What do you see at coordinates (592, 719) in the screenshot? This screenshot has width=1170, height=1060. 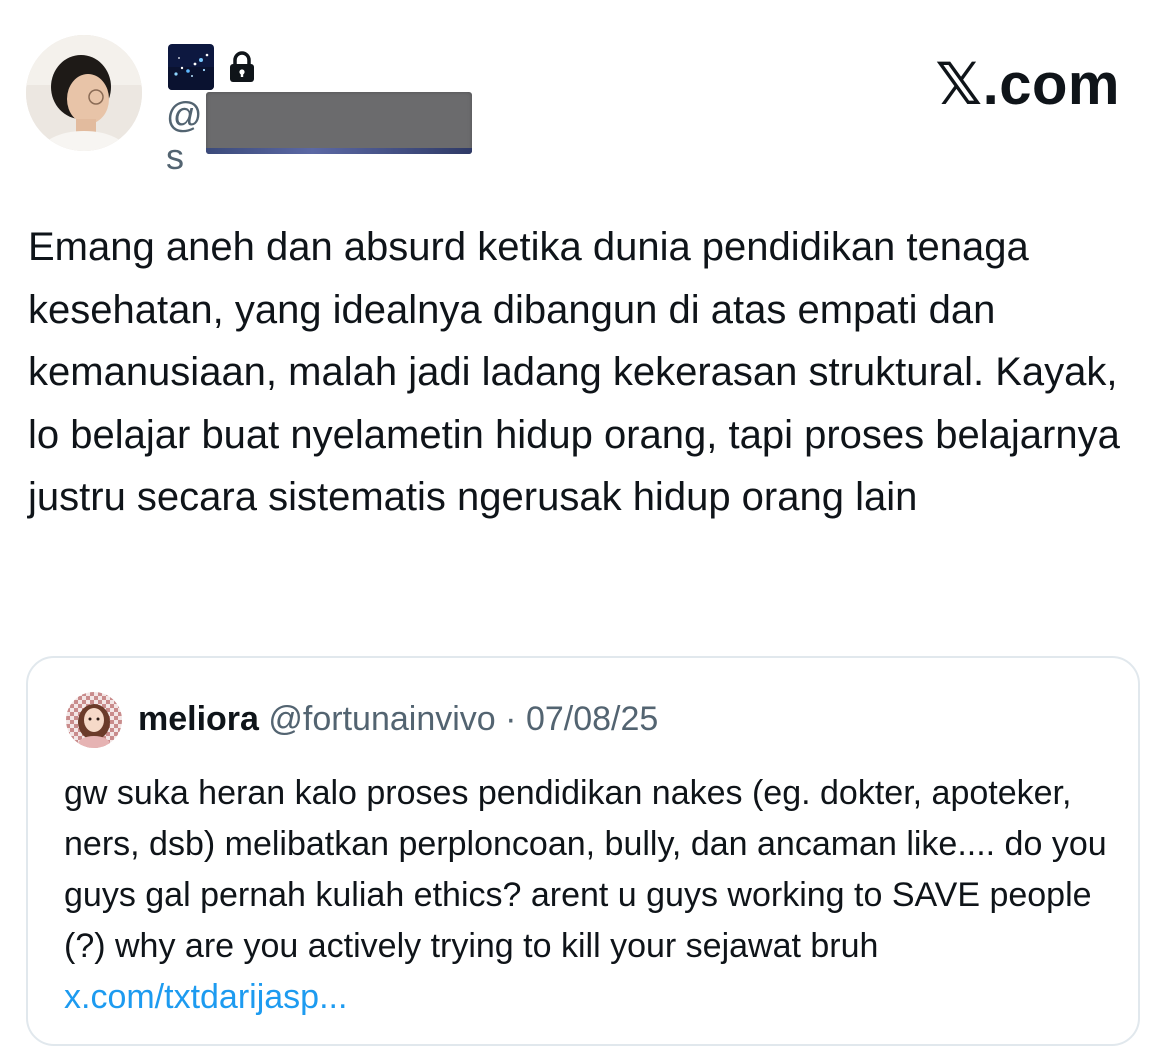 I see `quote-date: 07/08/25` at bounding box center [592, 719].